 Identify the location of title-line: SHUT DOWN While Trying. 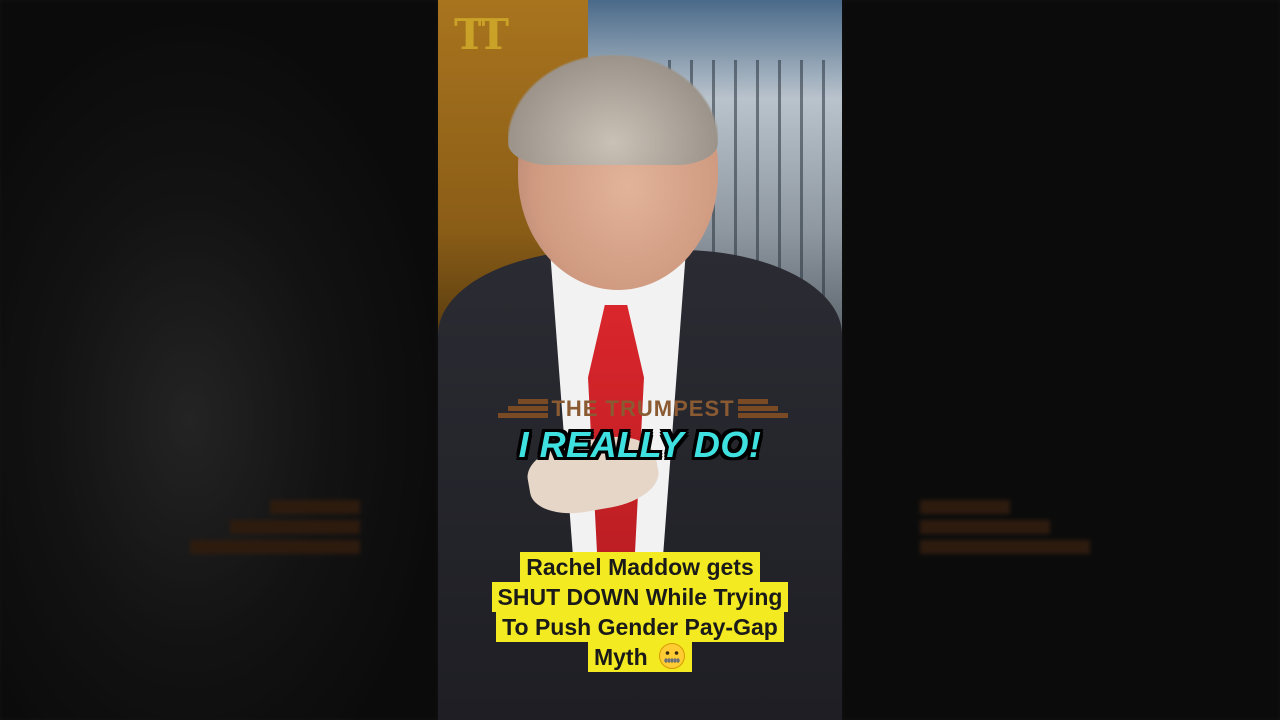
(640, 597).